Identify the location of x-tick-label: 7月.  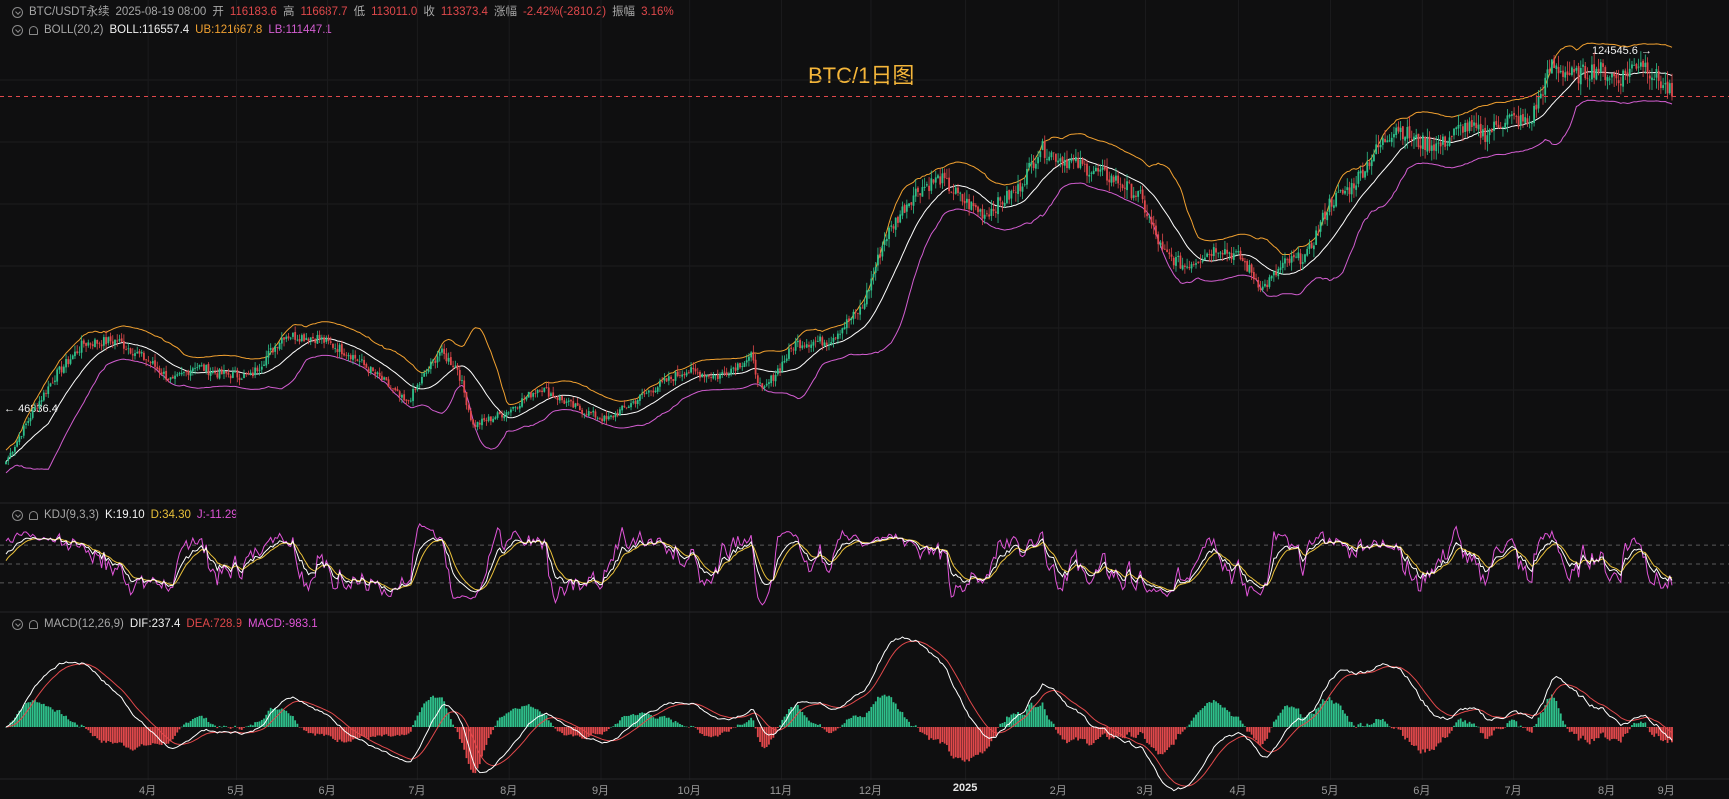
(1513, 791).